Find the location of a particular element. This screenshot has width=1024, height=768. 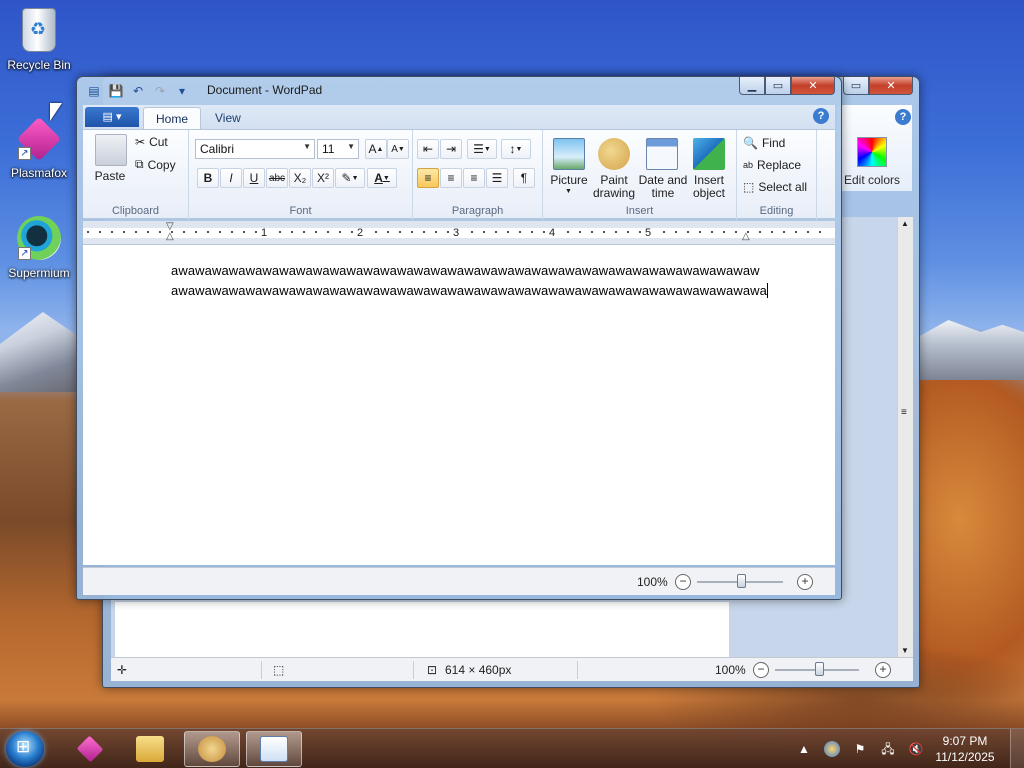

grow-font-button: A ▲ is located at coordinates (376, 149).